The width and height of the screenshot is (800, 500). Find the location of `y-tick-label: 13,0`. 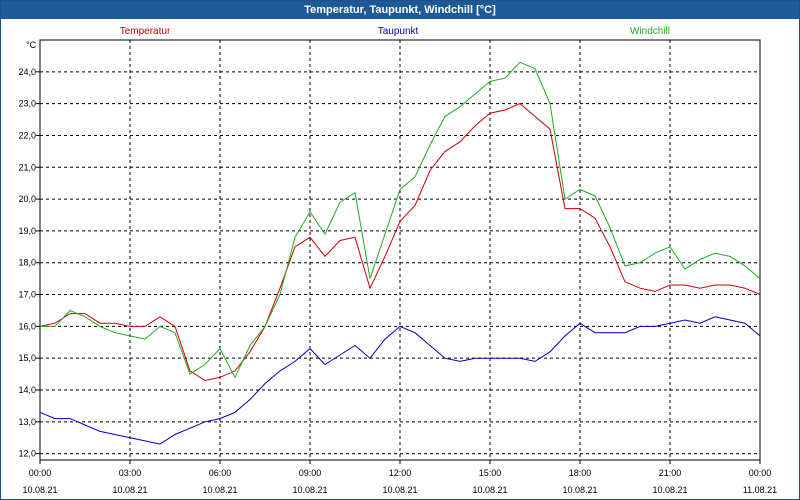

y-tick-label: 13,0 is located at coordinates (27, 422).